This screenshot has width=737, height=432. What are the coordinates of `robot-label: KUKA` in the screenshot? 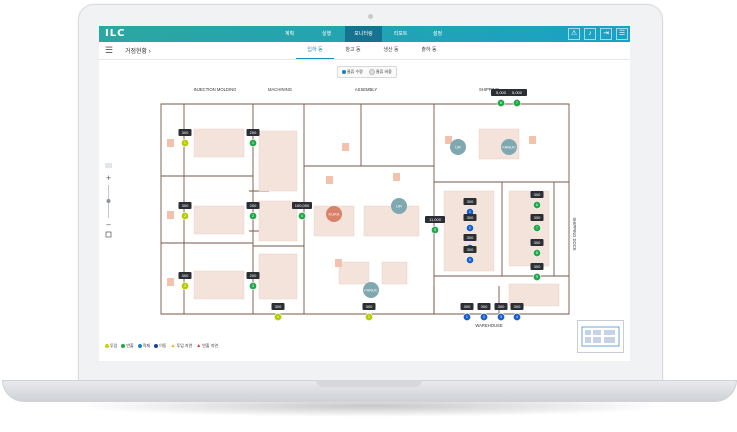 It's located at (334, 214).